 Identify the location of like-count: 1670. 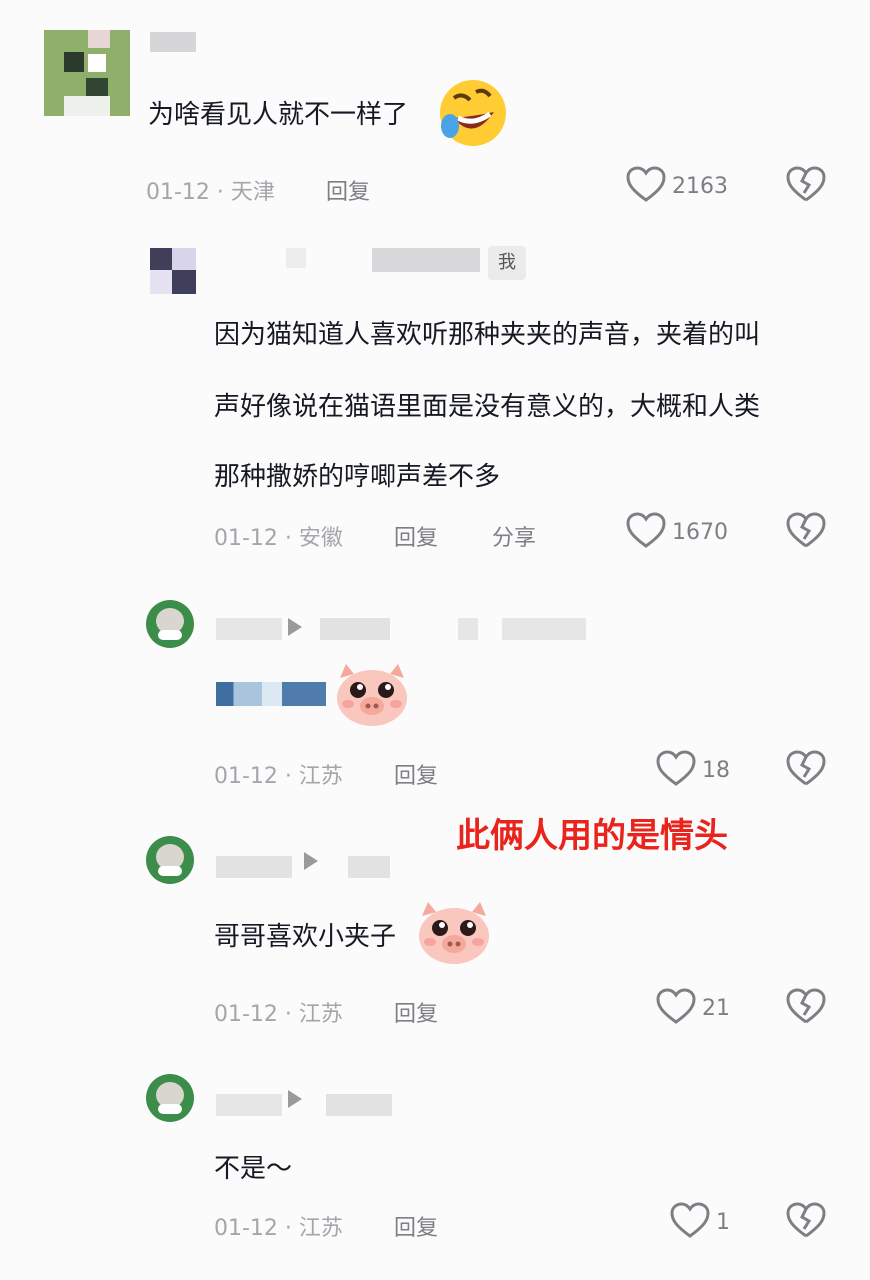
(700, 532).